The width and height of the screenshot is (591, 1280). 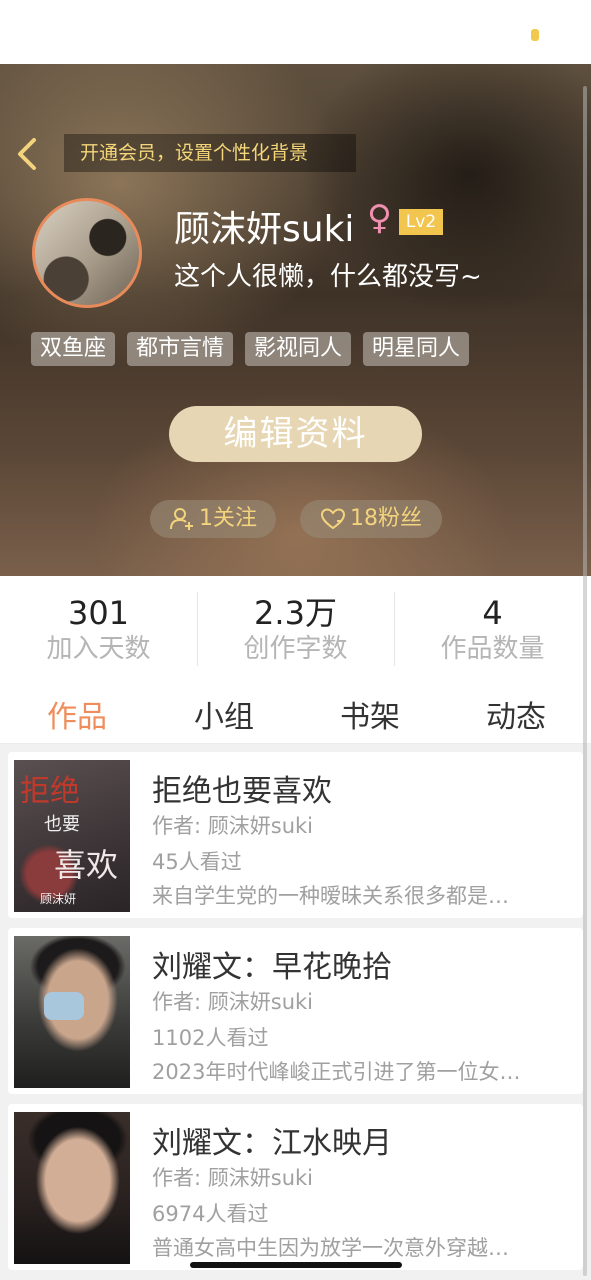 What do you see at coordinates (416, 349) in the screenshot?
I see `tag-celebrity-fanfic: 明星同人` at bounding box center [416, 349].